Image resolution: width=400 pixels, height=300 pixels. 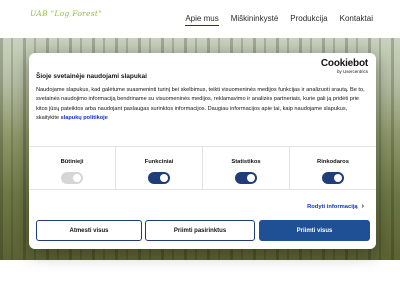 What do you see at coordinates (255, 20) in the screenshot?
I see `nav-item-miskininkyste: Miškininkystė` at bounding box center [255, 20].